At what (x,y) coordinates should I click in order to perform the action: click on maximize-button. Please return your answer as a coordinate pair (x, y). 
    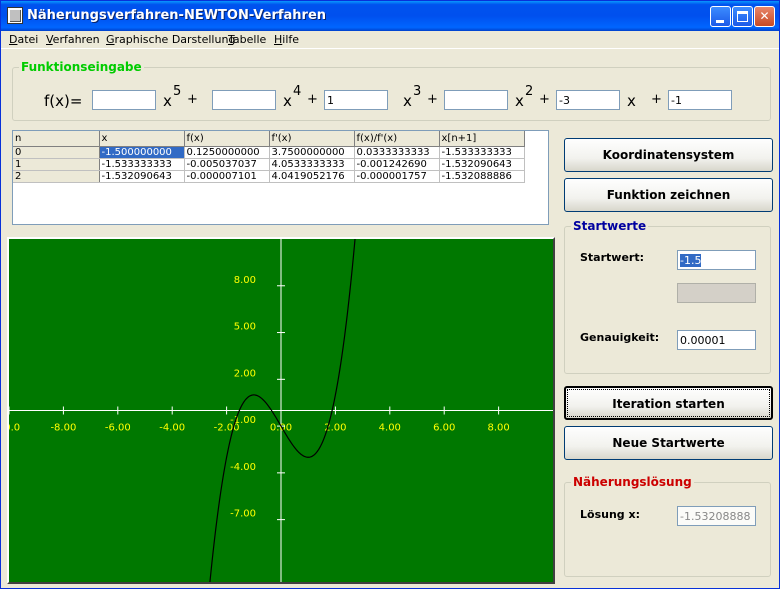
    Looking at the image, I should click on (742, 16).